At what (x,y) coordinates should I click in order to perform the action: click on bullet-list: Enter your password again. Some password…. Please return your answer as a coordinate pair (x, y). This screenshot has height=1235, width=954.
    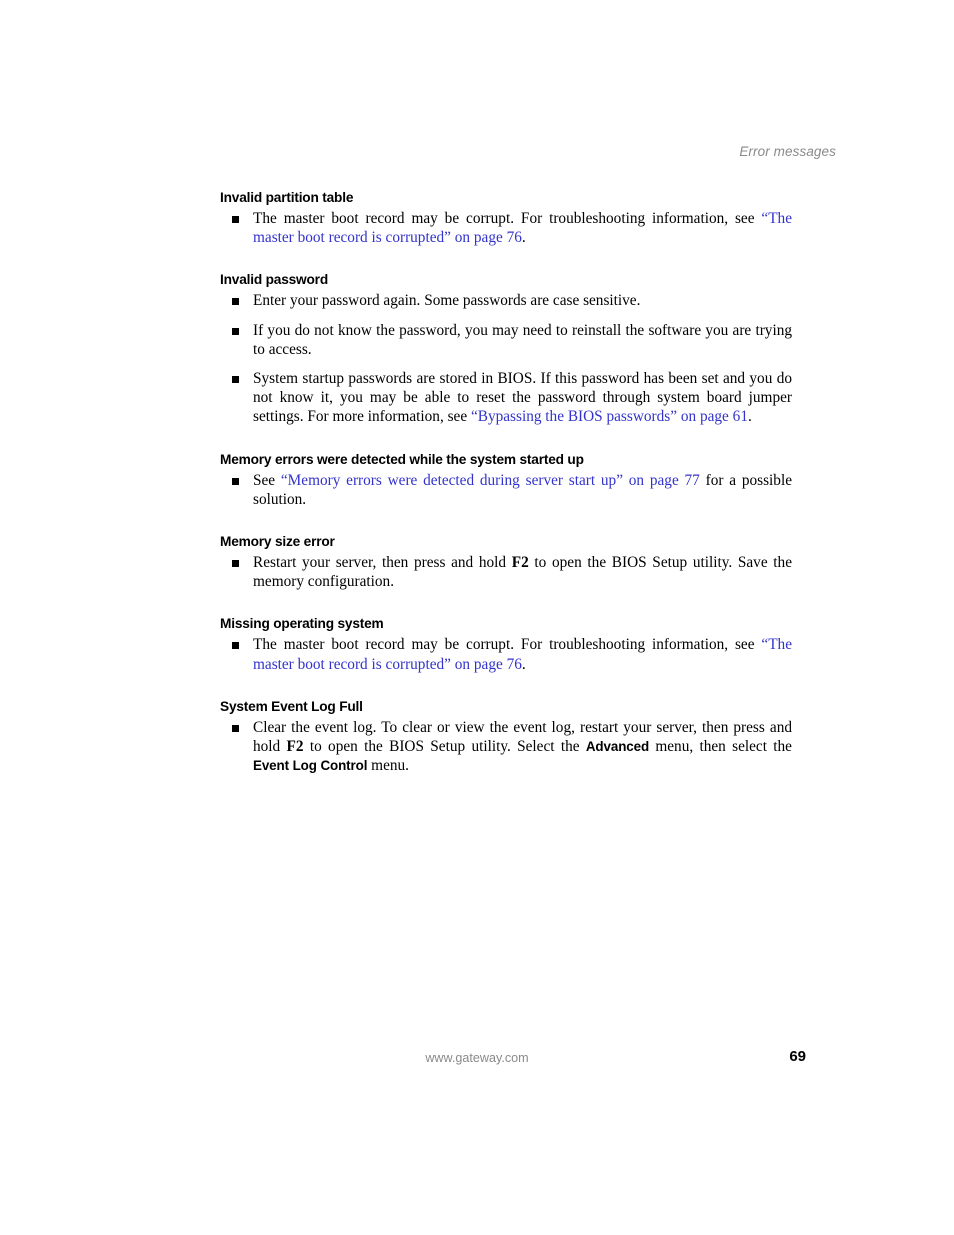
    Looking at the image, I should click on (506, 358).